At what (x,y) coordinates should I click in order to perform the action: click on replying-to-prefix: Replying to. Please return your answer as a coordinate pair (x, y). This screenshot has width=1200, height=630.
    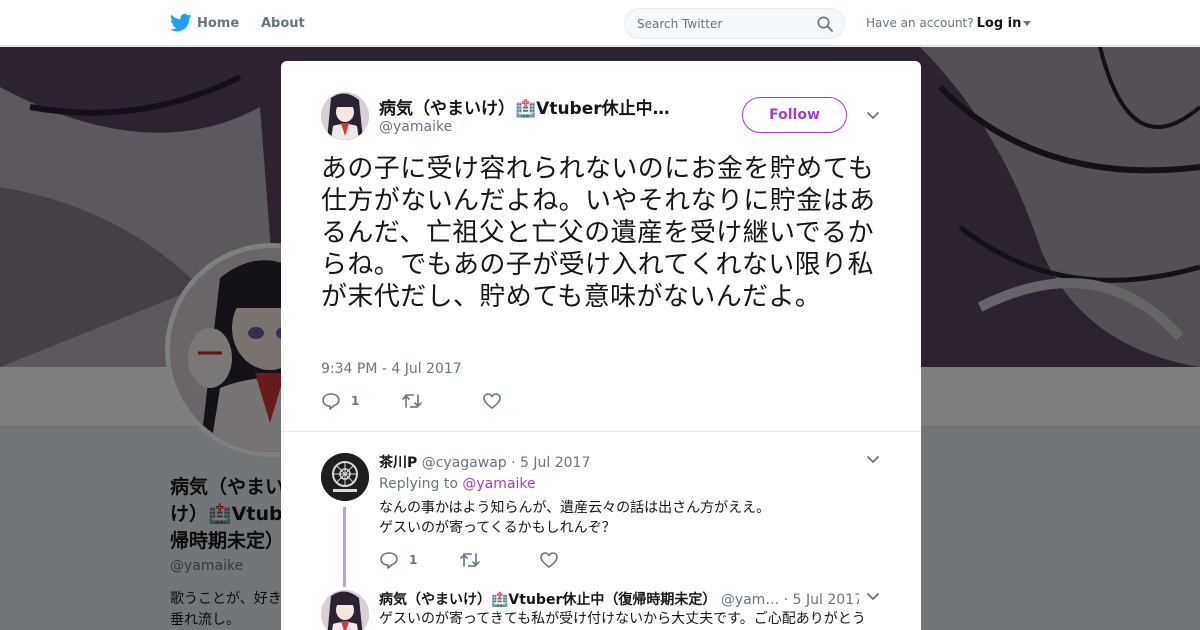
    Looking at the image, I should click on (418, 484).